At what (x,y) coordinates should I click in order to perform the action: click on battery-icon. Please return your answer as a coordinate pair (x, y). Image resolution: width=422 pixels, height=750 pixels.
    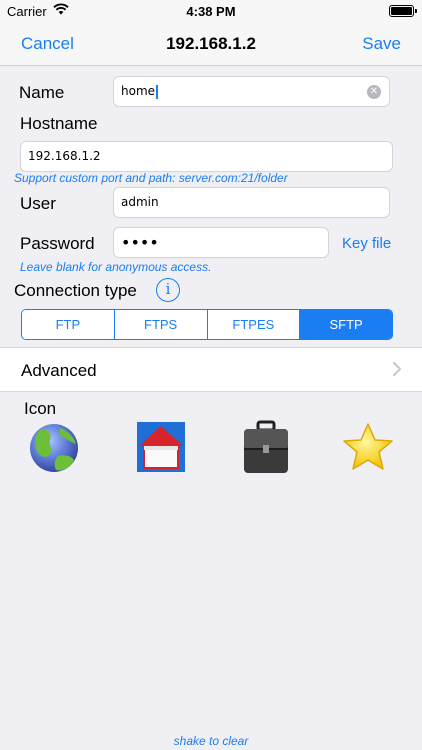
    Looking at the image, I should click on (403, 11).